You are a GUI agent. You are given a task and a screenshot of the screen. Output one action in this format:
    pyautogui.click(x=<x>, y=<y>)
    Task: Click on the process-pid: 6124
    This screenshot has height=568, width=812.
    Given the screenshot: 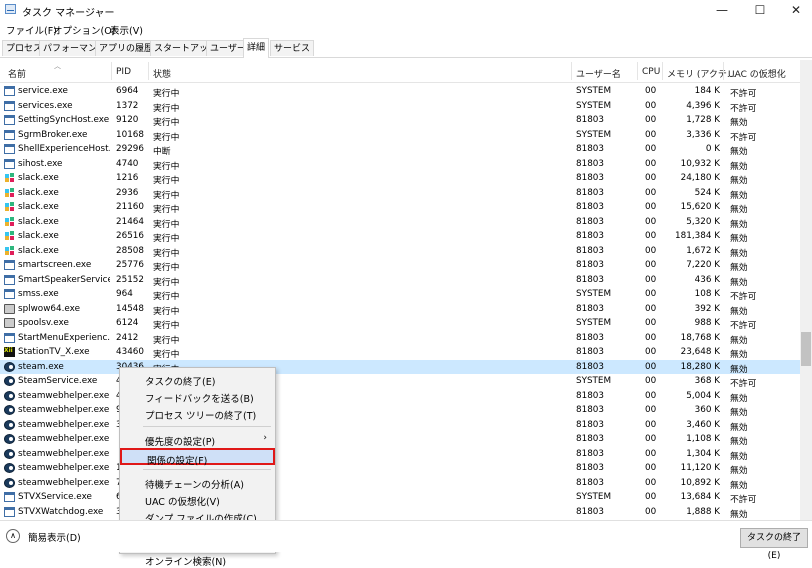 What is the action you would take?
    pyautogui.click(x=127, y=323)
    